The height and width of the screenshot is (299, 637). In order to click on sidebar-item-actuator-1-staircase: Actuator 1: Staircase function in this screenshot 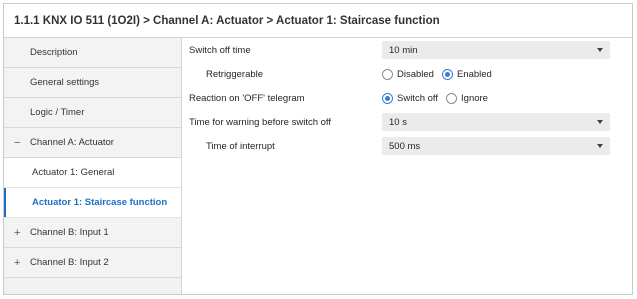, I will do `click(92, 203)`.